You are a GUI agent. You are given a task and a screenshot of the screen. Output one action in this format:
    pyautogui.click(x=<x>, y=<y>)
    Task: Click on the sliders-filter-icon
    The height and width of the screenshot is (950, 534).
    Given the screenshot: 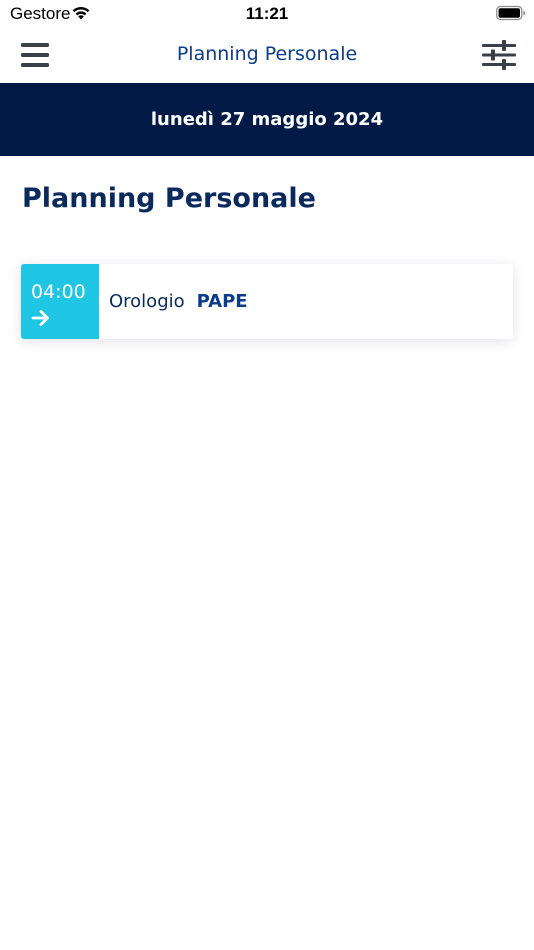 What is the action you would take?
    pyautogui.click(x=499, y=55)
    